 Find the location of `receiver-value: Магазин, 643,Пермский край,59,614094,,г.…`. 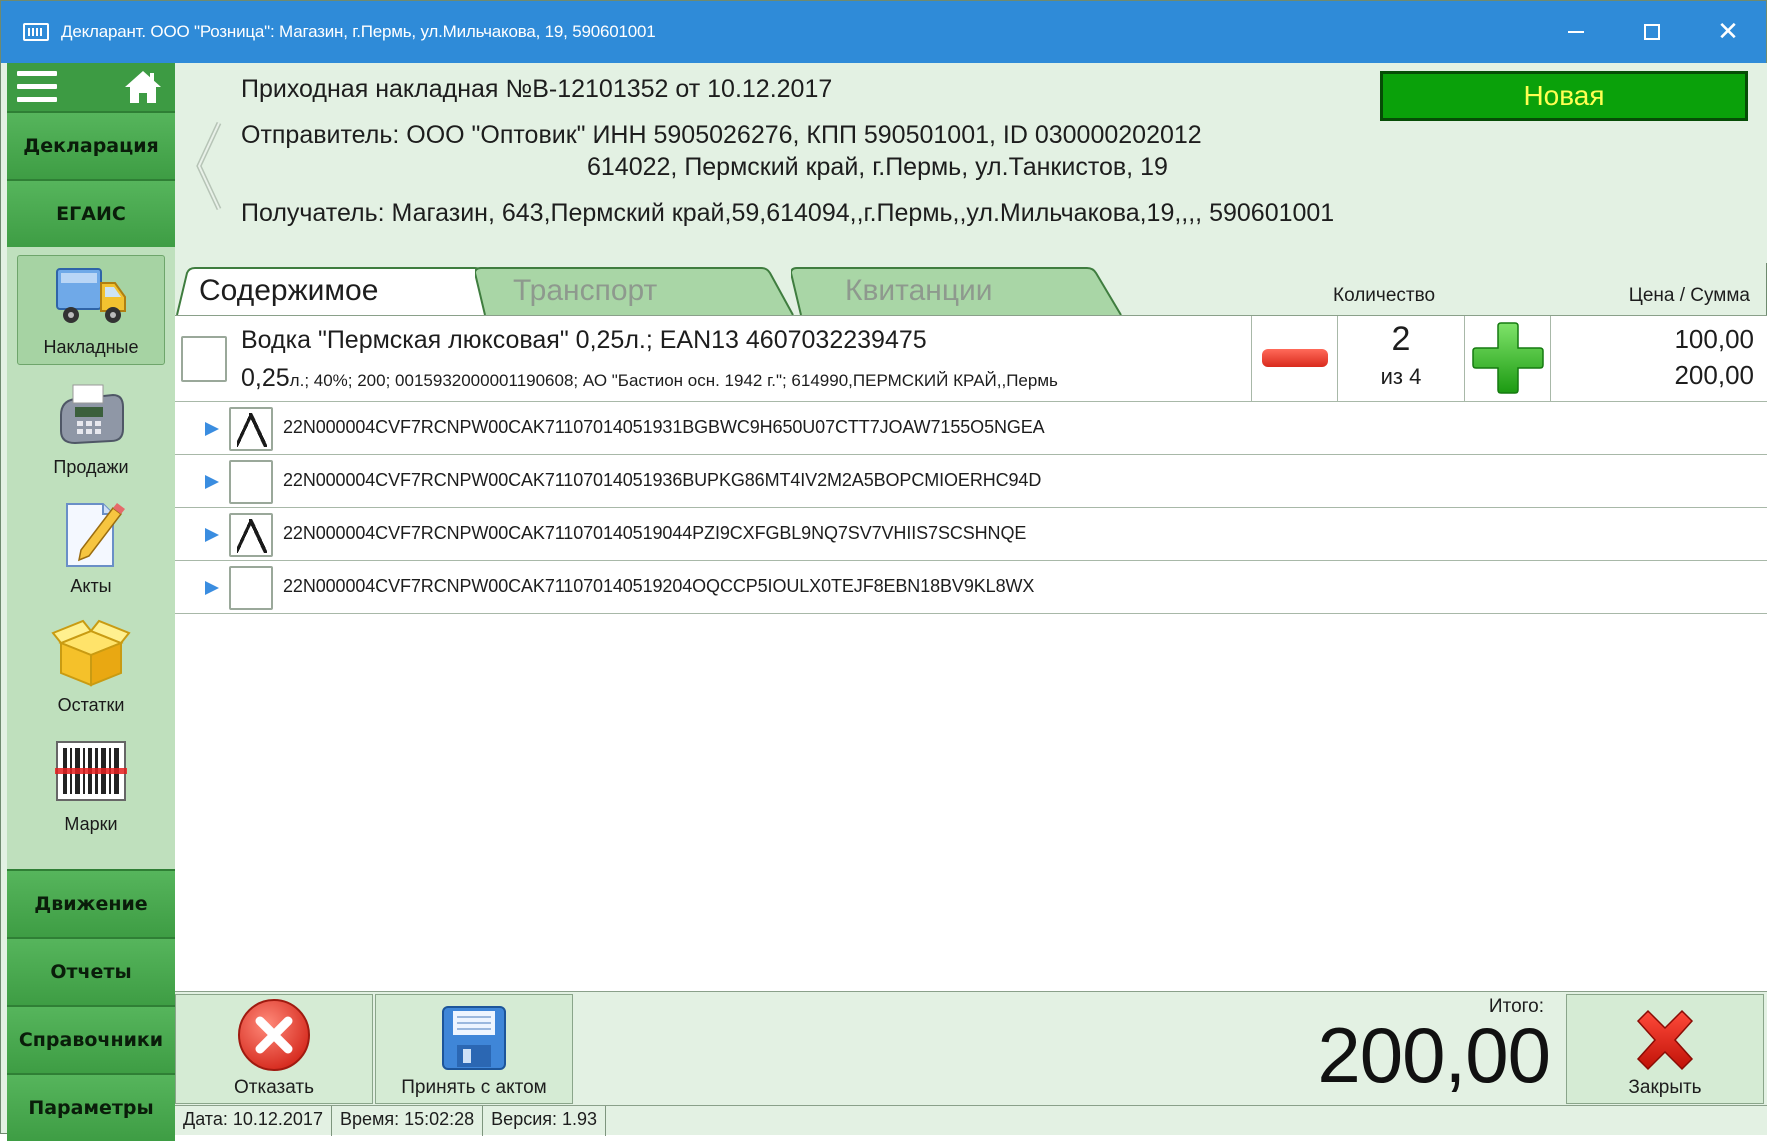

receiver-value: Магазин, 643,Пермский край,59,614094,,г.… is located at coordinates (863, 213).